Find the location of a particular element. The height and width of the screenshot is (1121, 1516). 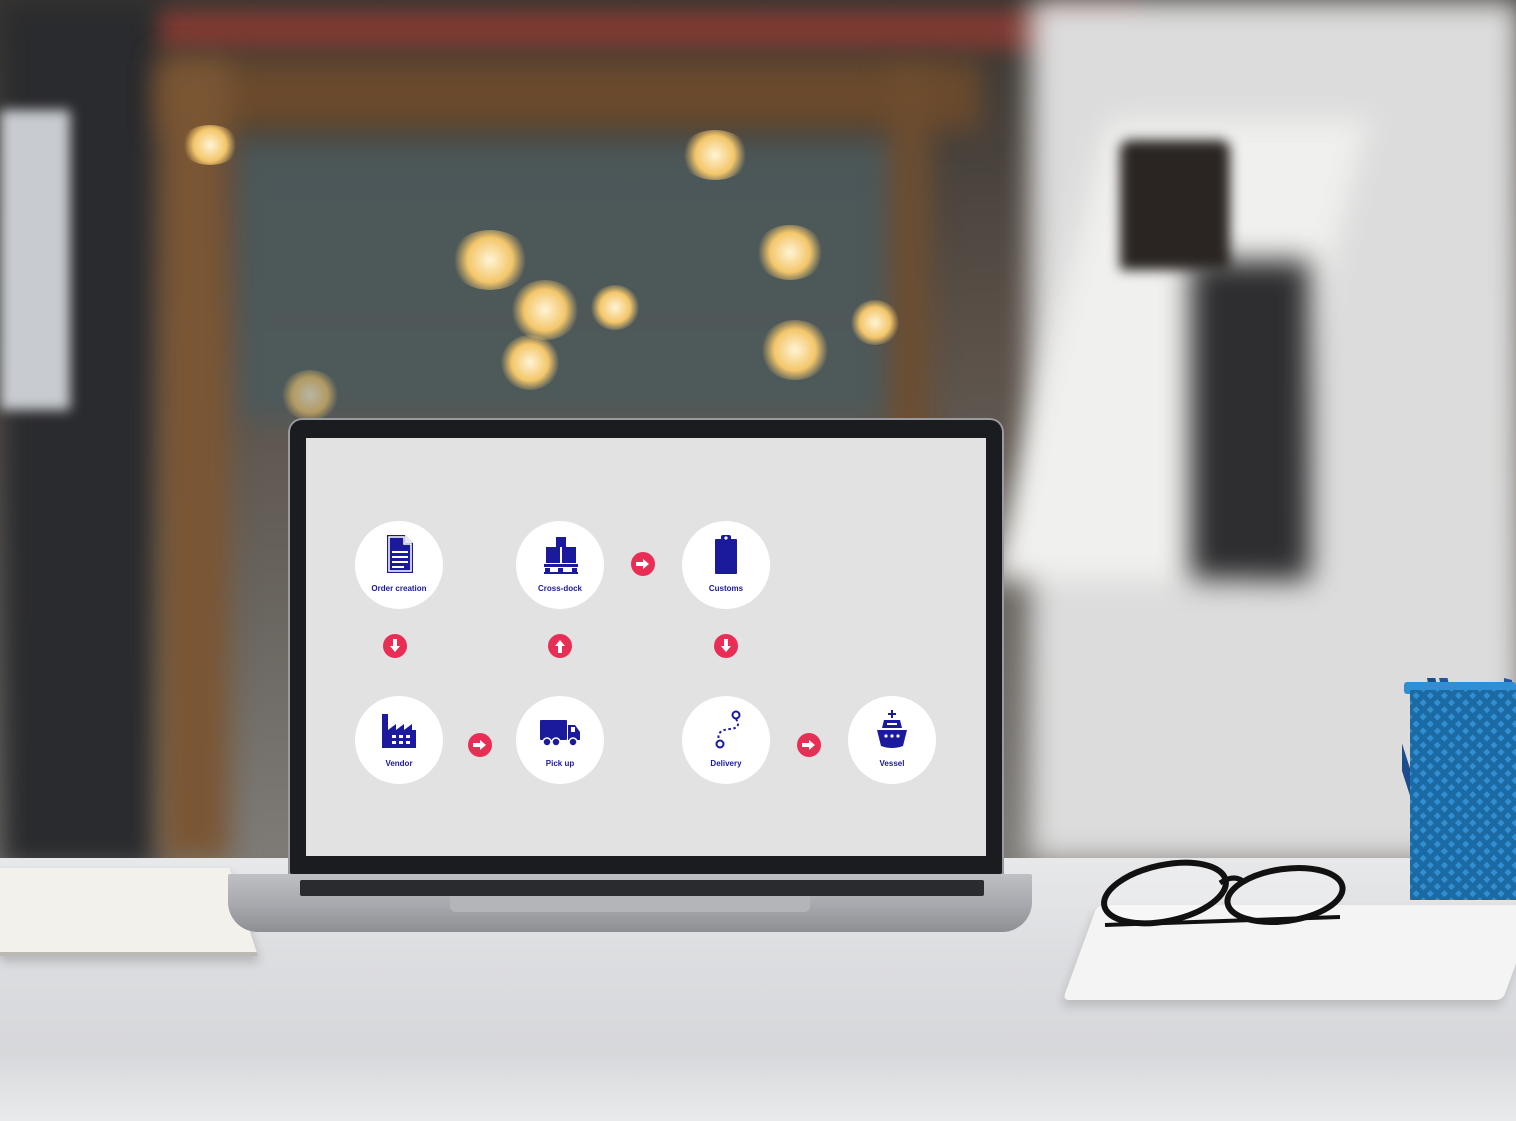

node-label: Delivery is located at coordinates (726, 763).